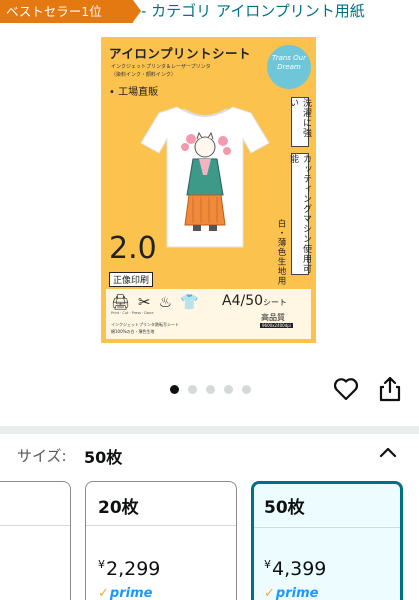 The height and width of the screenshot is (600, 419). I want to click on size-option-price: ¥2,299, so click(129, 569).